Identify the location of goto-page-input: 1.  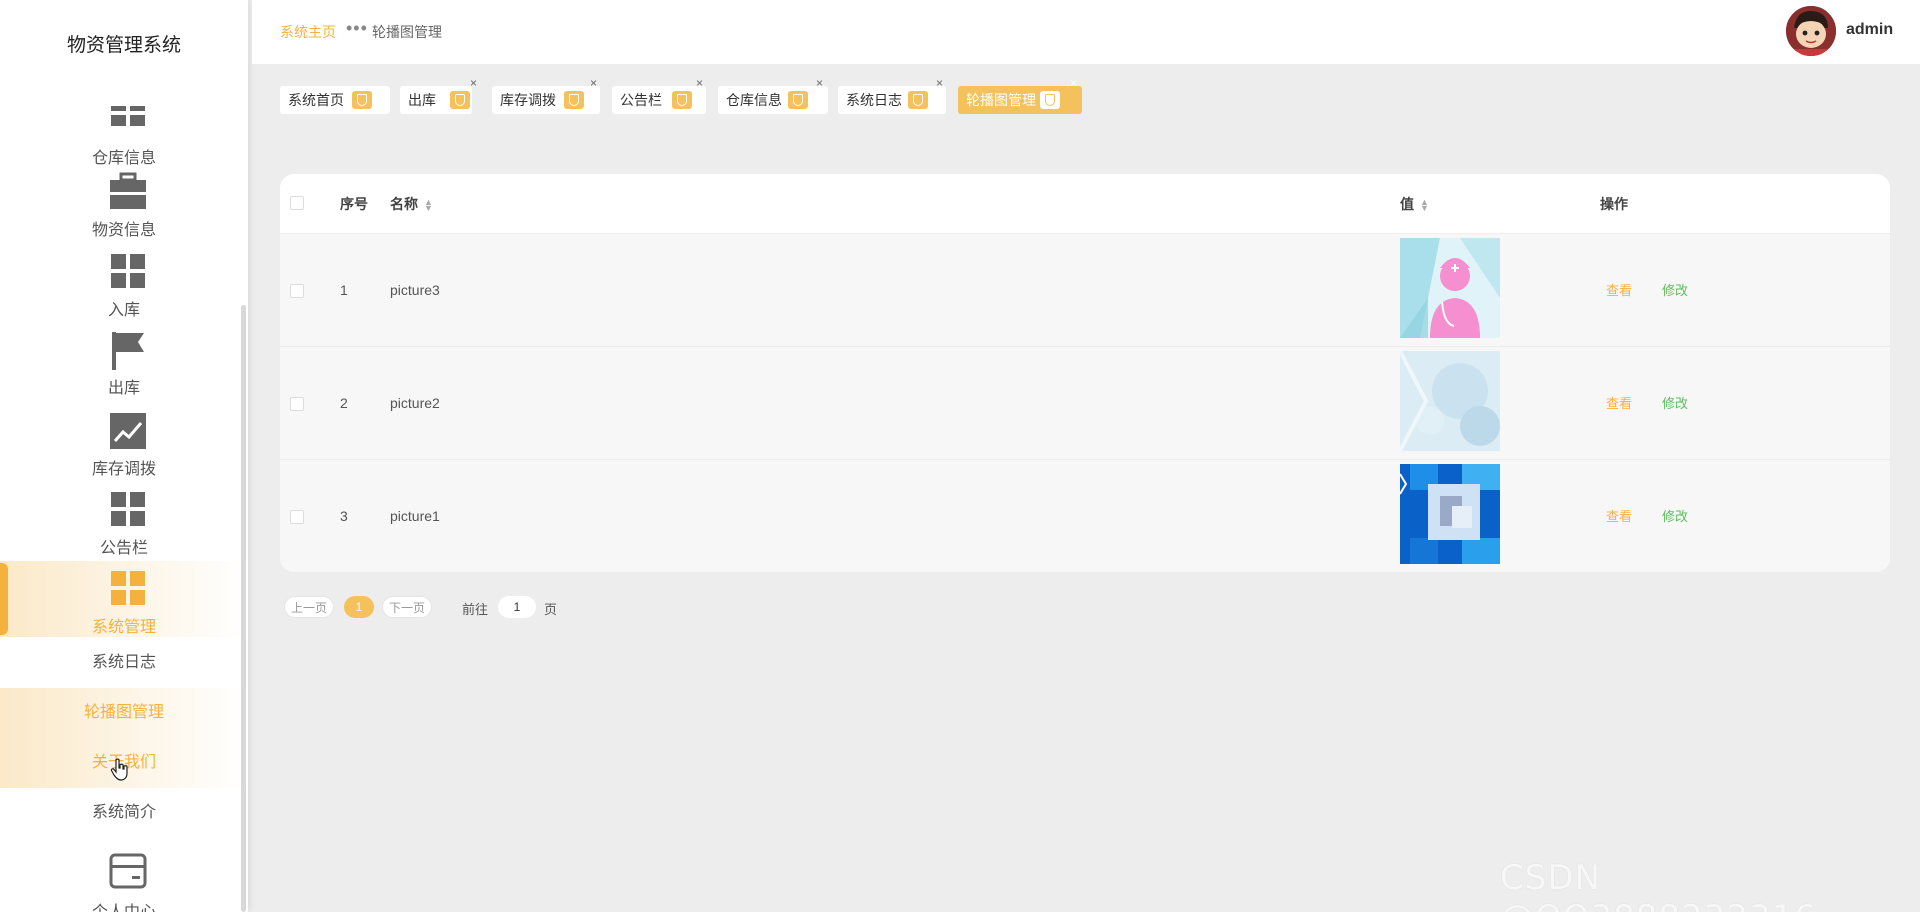
(517, 607).